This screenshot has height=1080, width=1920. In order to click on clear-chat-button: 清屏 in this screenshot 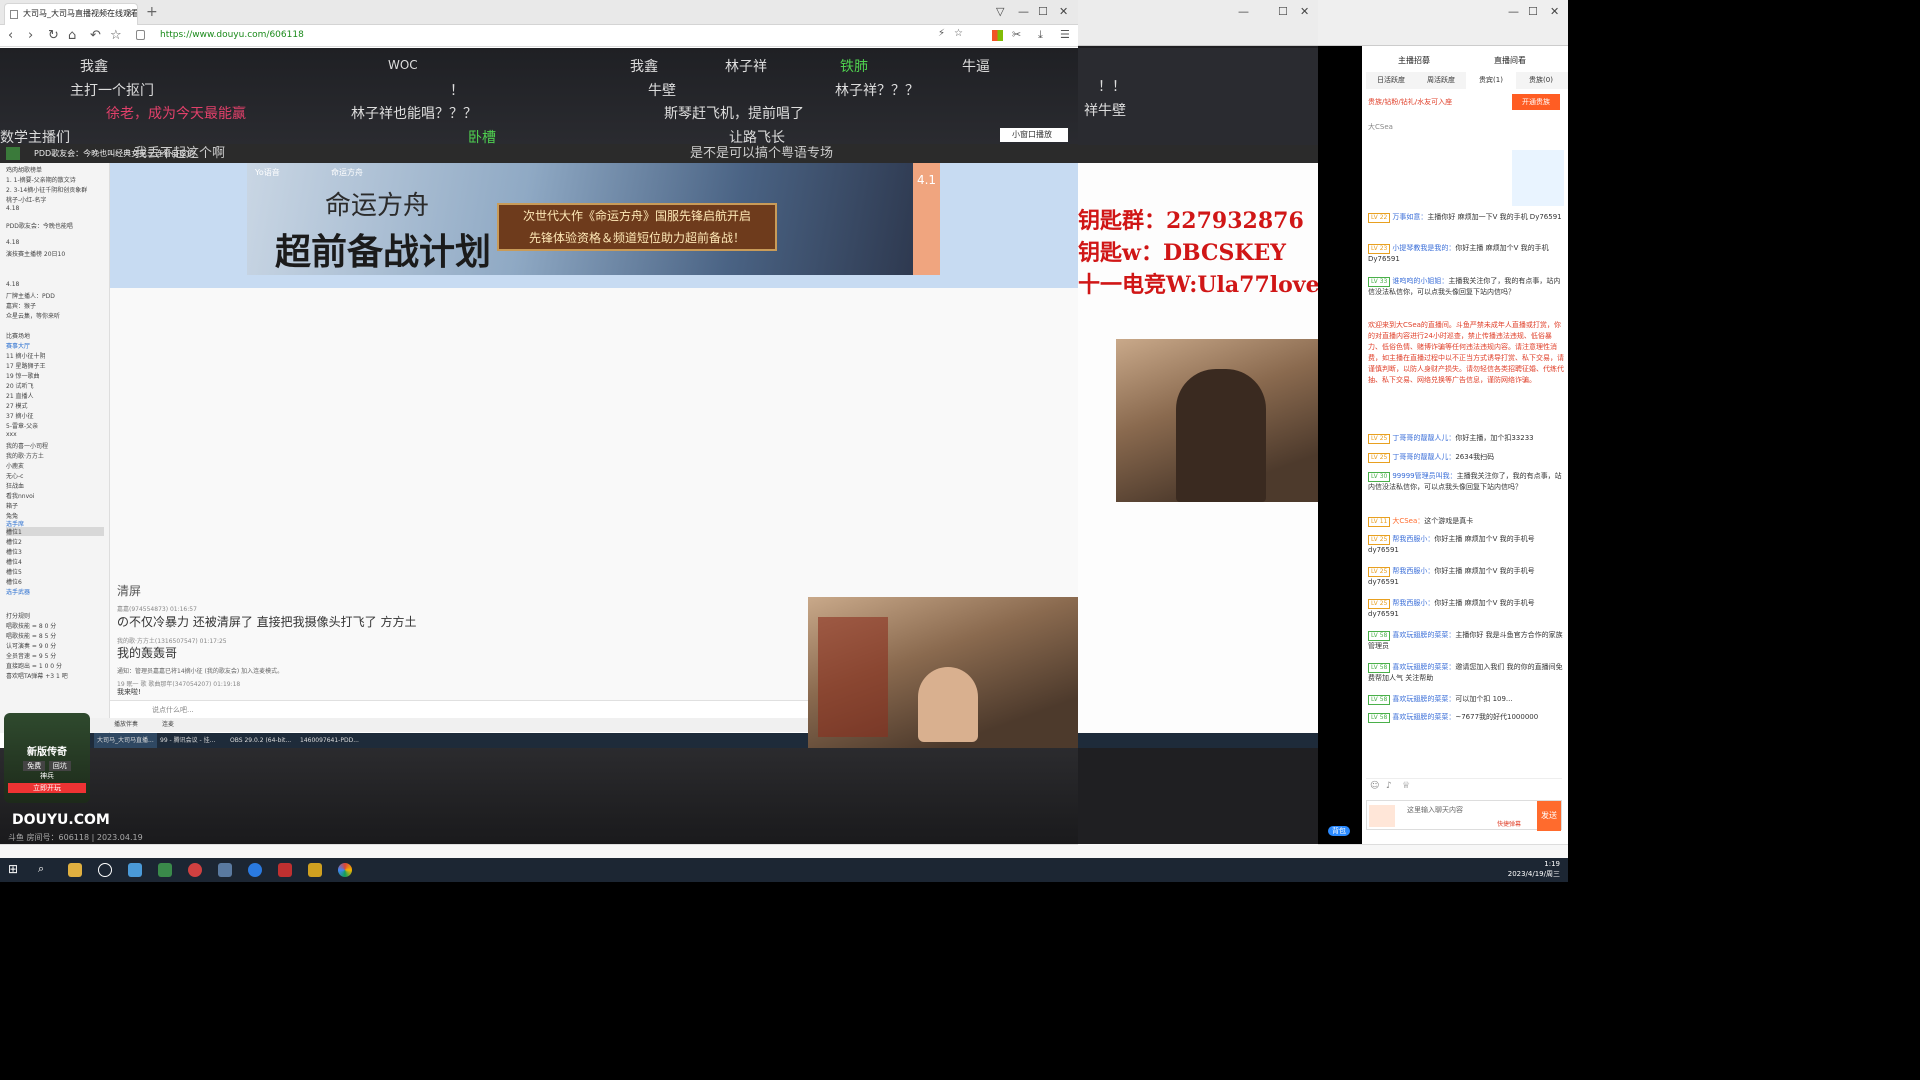, I will do `click(129, 590)`.